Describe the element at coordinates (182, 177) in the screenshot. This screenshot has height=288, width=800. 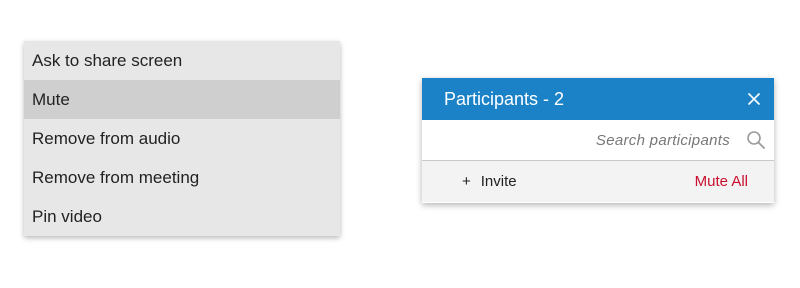
I see `menu-item-remove-from-meeting: Remove from meeting` at that location.